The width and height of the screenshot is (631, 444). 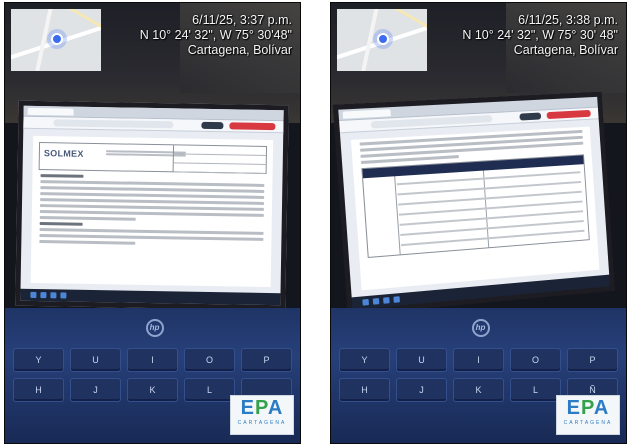 What do you see at coordinates (153, 158) in the screenshot?
I see `document-header-table: SOLMEX` at bounding box center [153, 158].